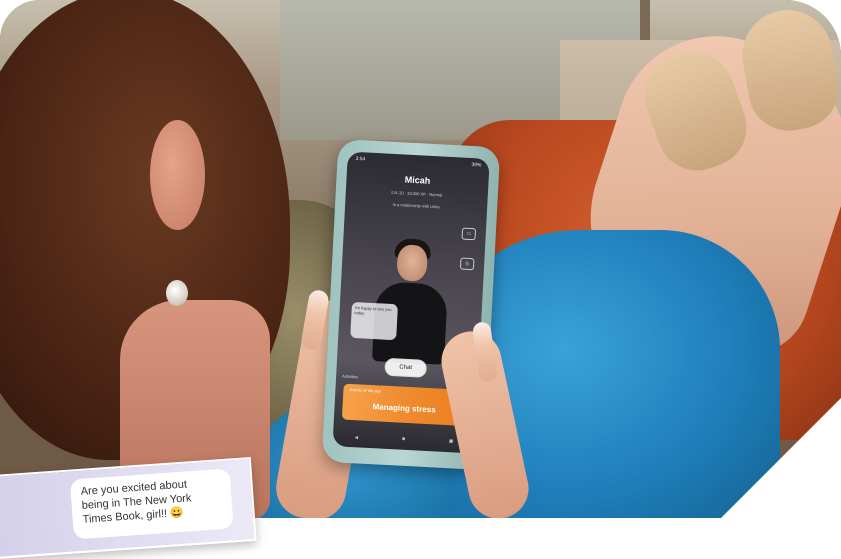 Image resolution: width=841 pixels, height=559 pixels. I want to click on relationship-status: In a relationship with Libby, so click(416, 205).